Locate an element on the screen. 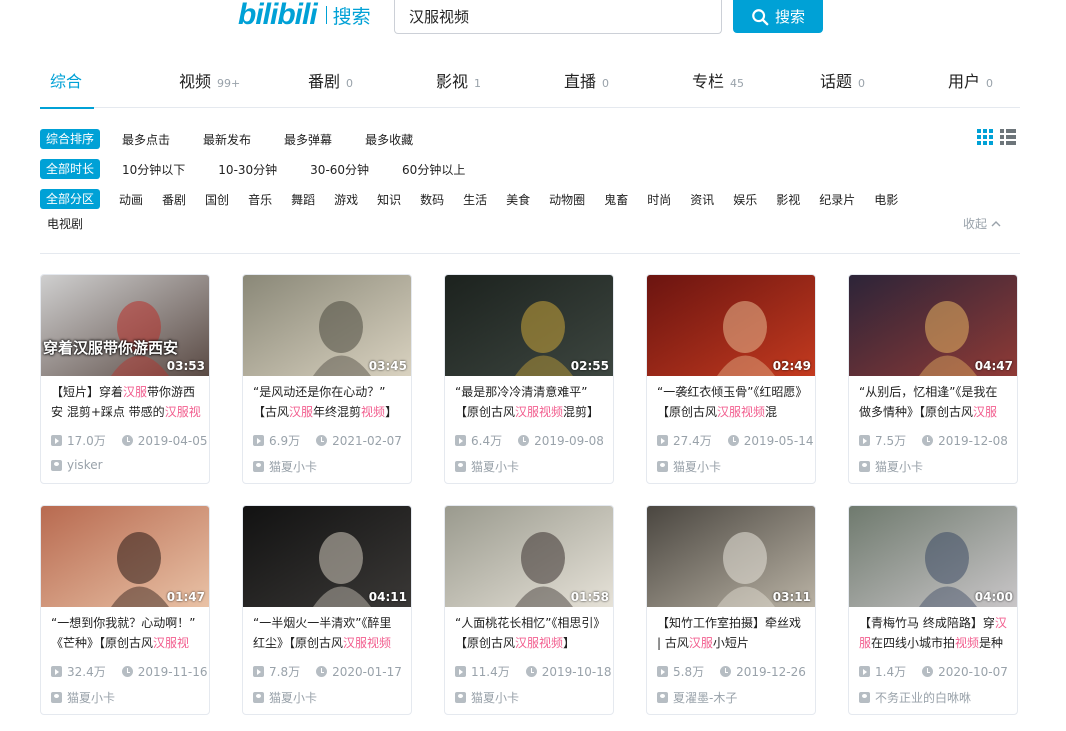 This screenshot has width=1066, height=731. grid-view-icon is located at coordinates (985, 137).